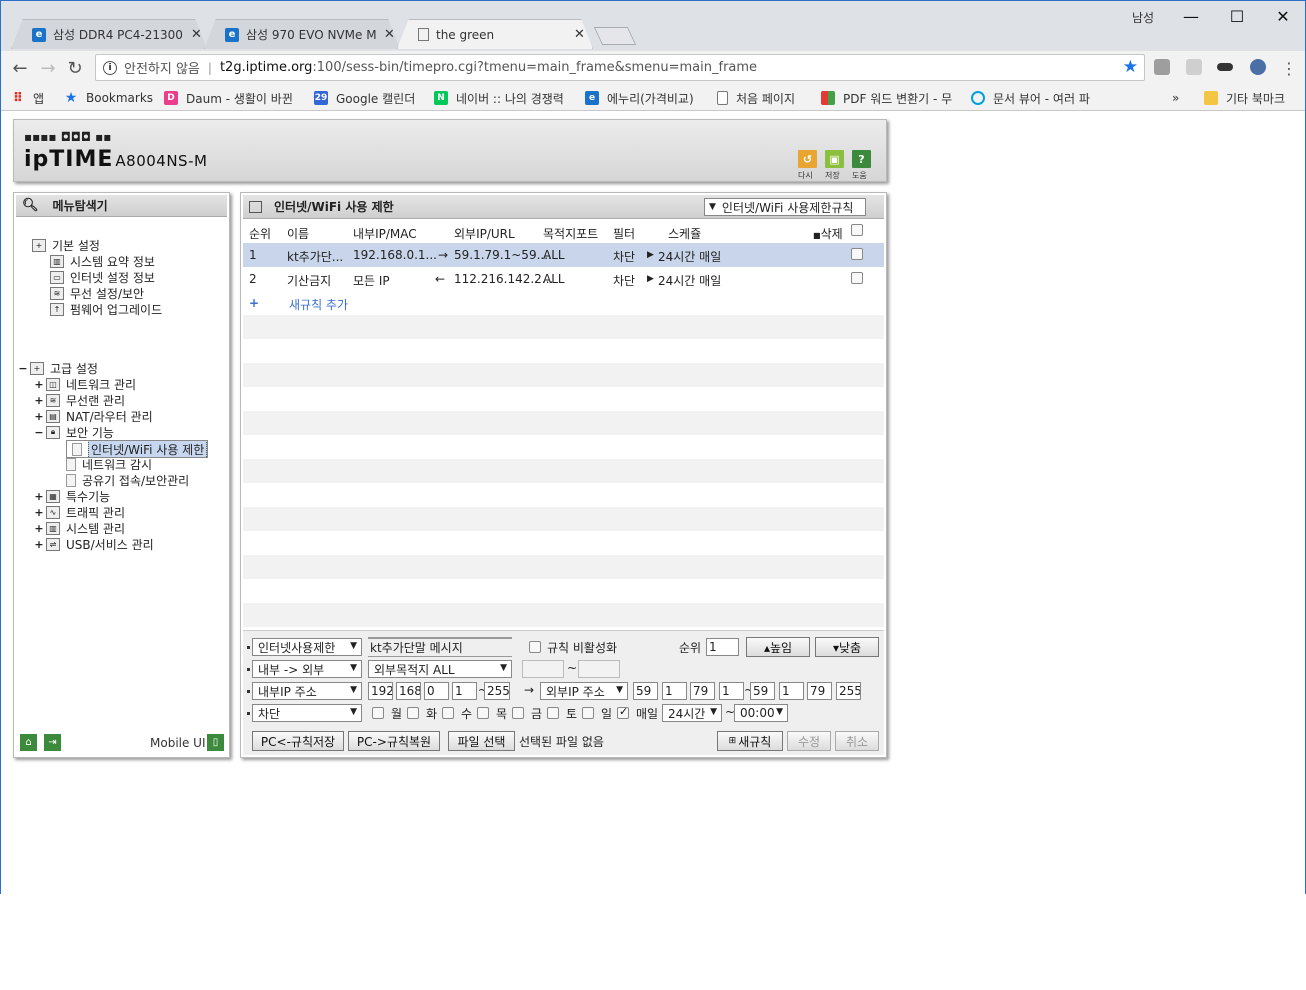 This screenshot has width=1306, height=990. Describe the element at coordinates (497, 691) in the screenshot. I see `inner-ip-end: 255` at that location.